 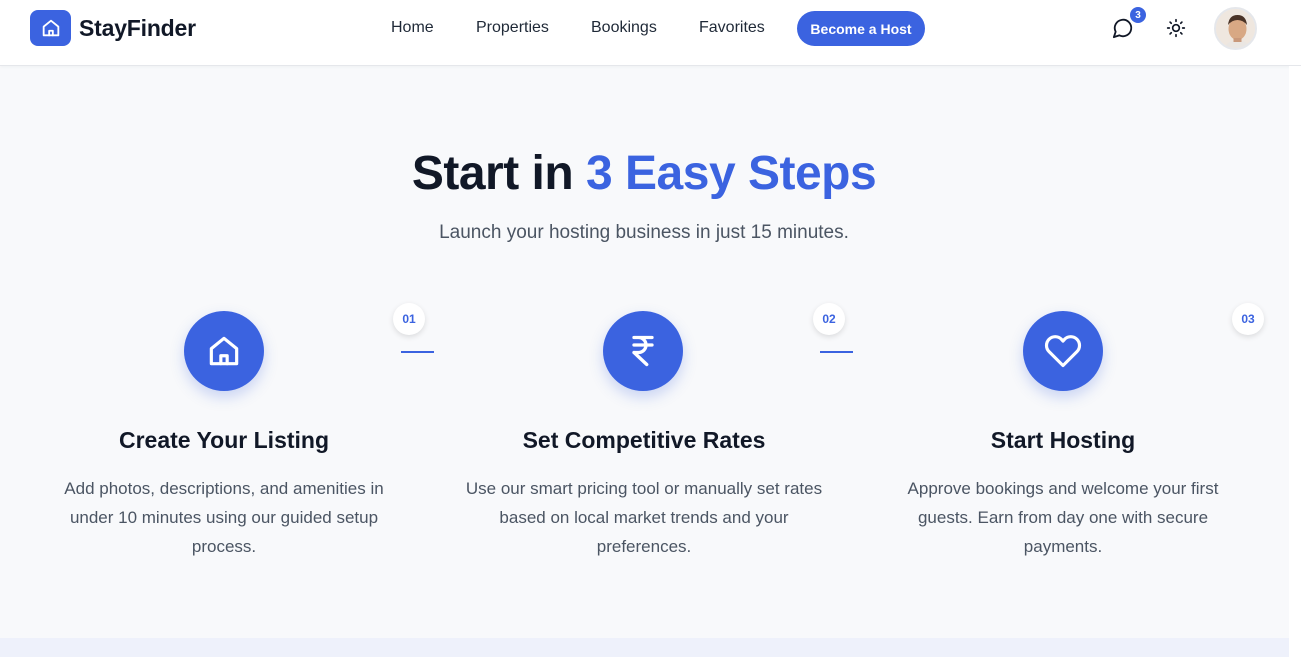 I want to click on next-section-edge, so click(x=644, y=647).